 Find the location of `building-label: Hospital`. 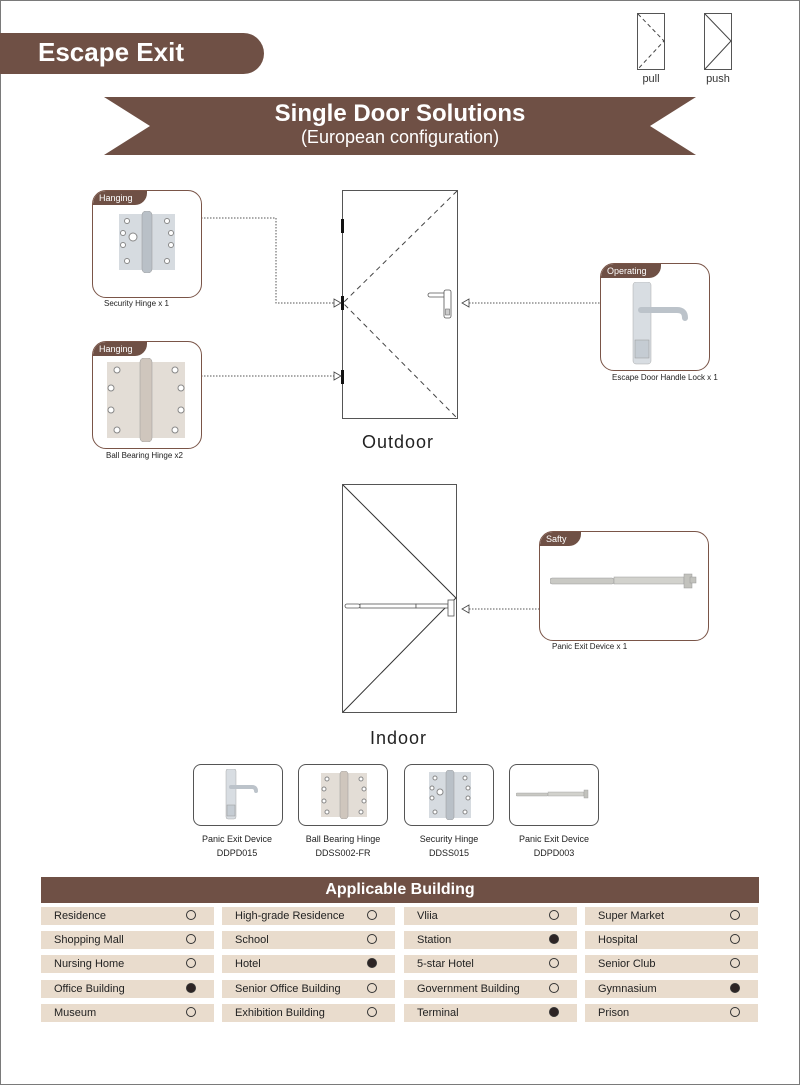

building-label: Hospital is located at coordinates (618, 940).